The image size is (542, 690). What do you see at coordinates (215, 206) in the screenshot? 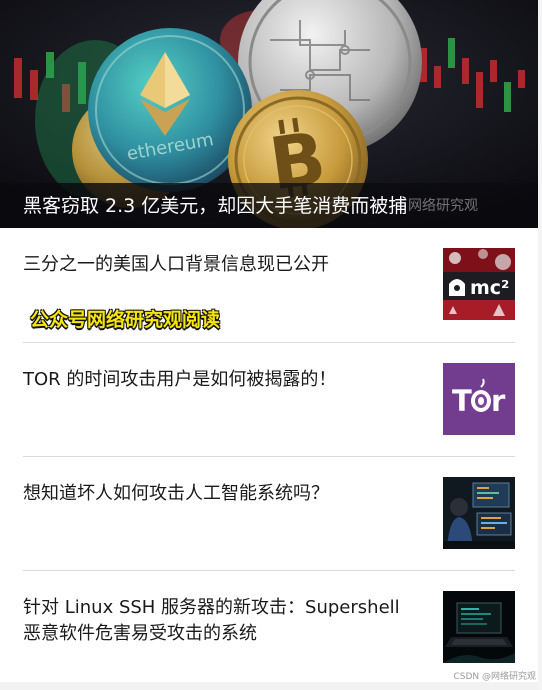
I see `hero-title: 黑客窃取 2.3 亿美元，却因大手笔消费而被捕` at bounding box center [215, 206].